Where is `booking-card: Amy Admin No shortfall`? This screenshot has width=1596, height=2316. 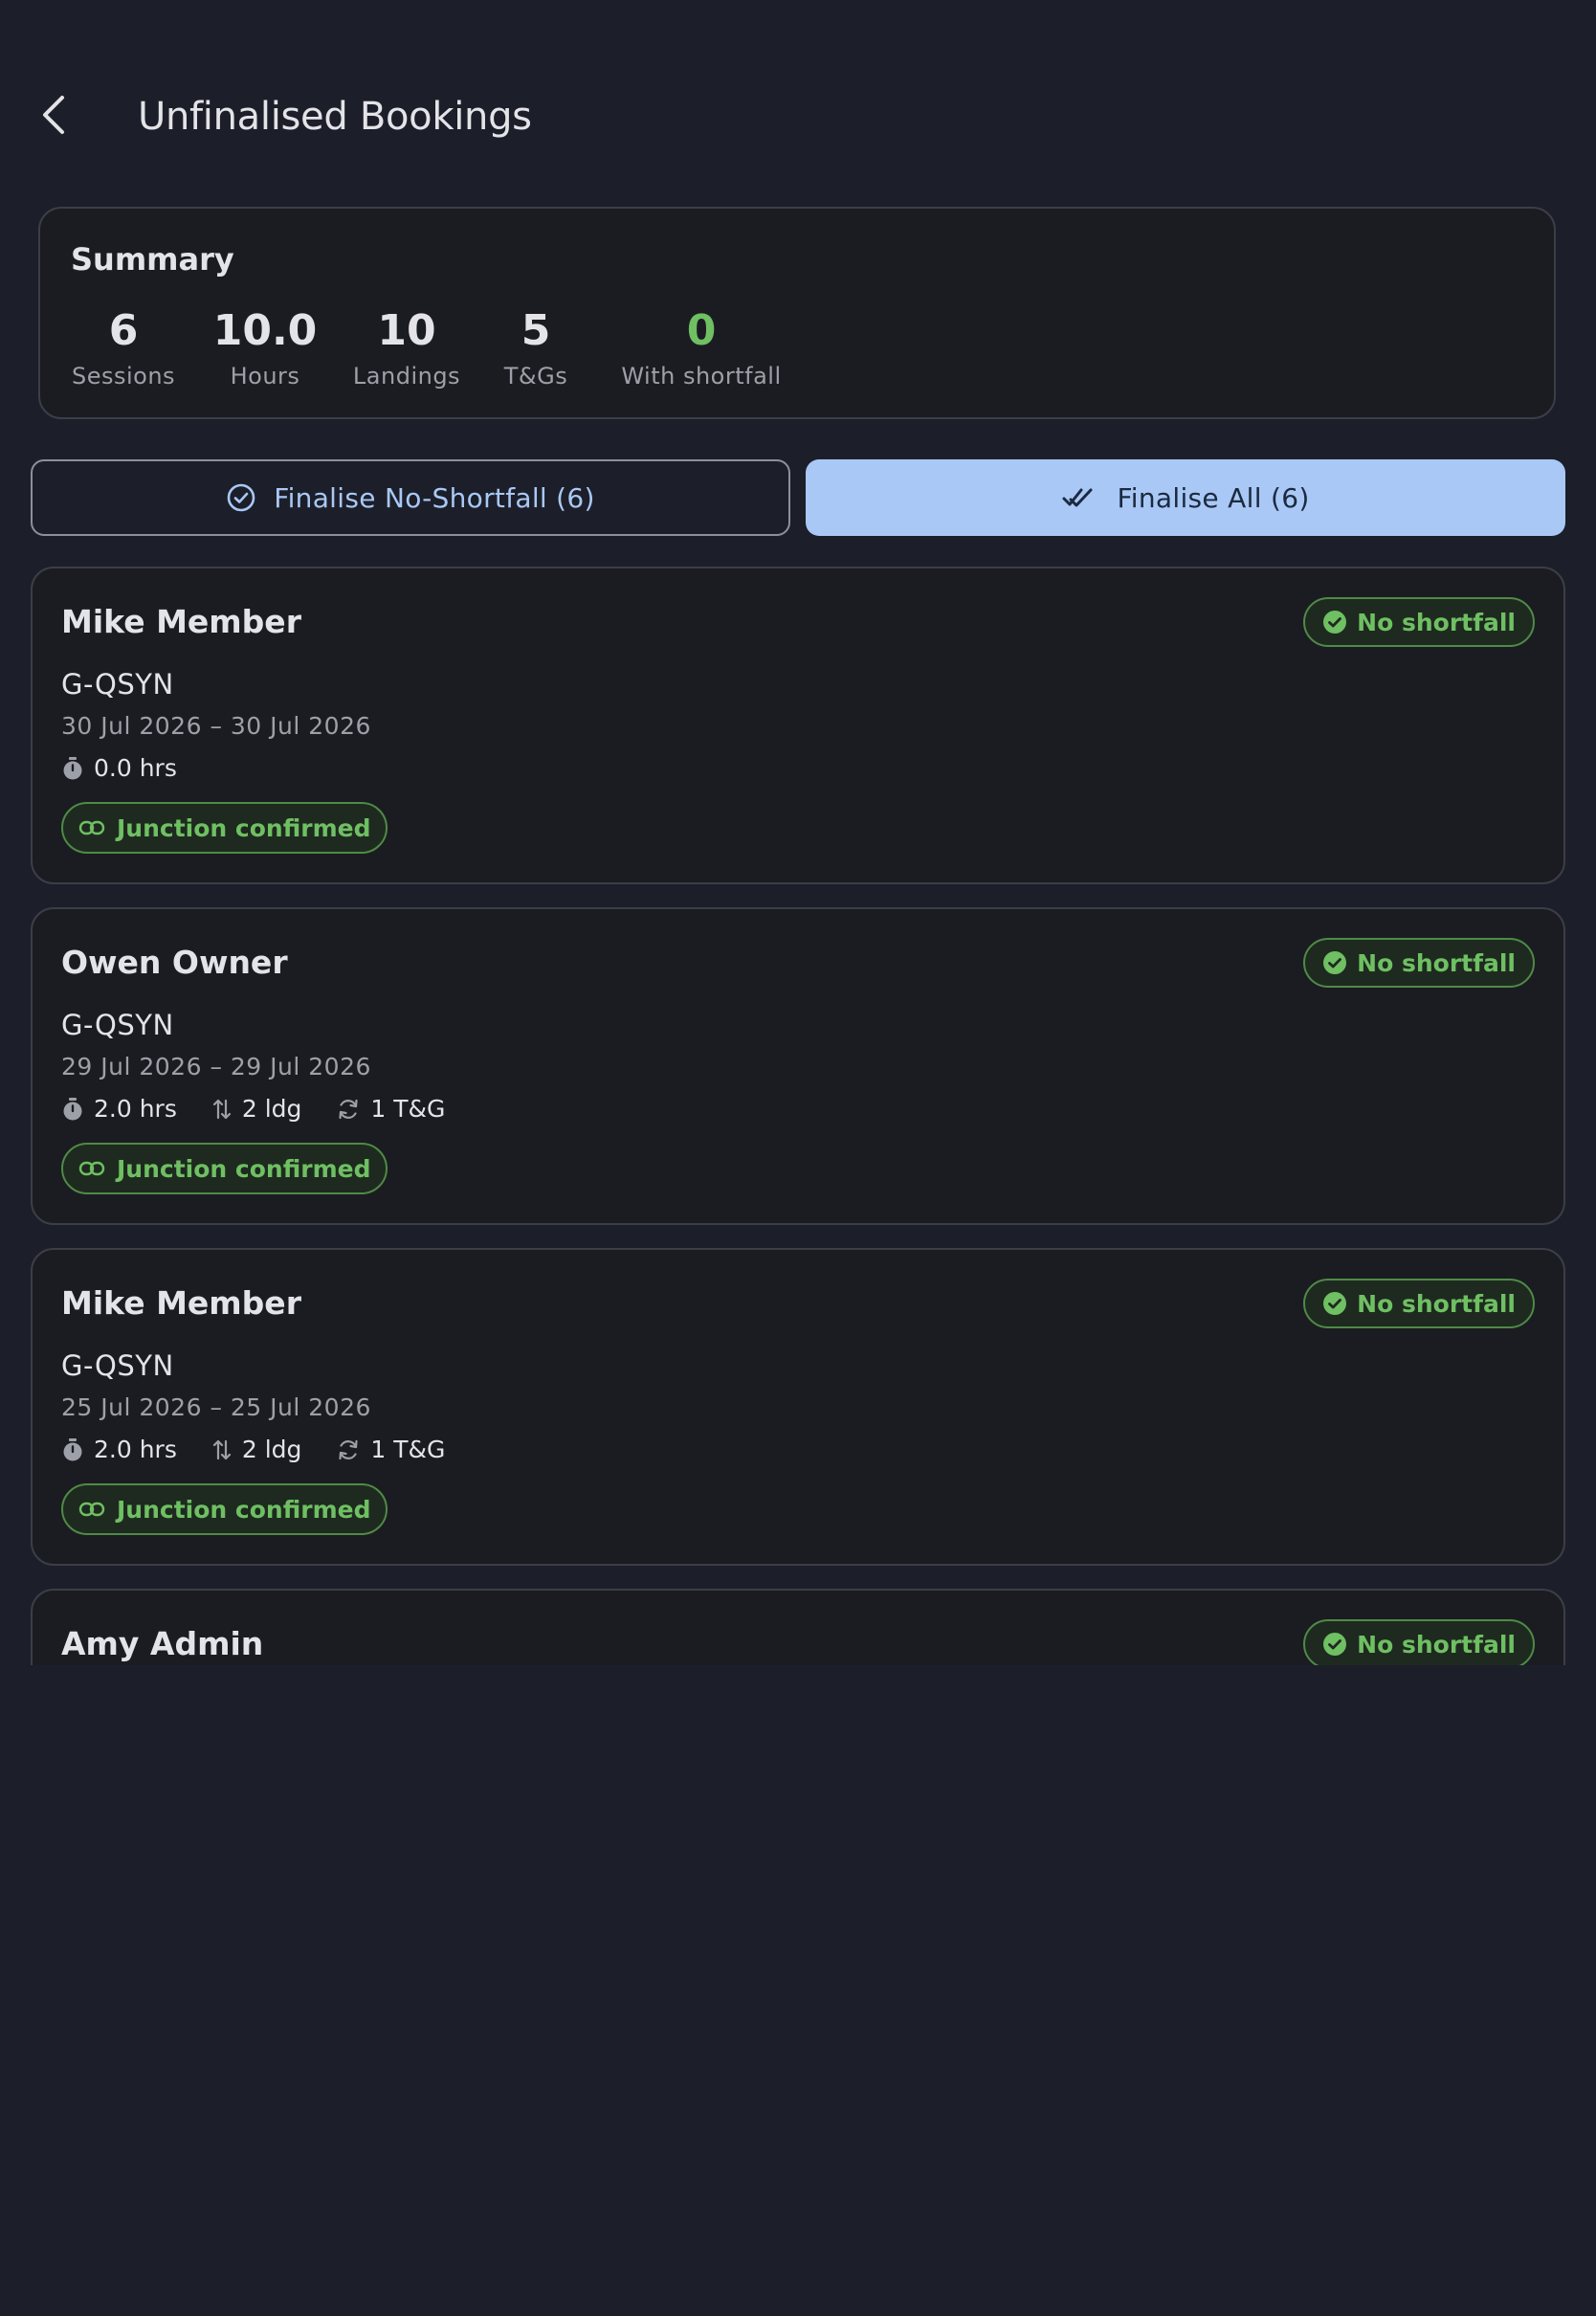 booking-card: Amy Admin No shortfall is located at coordinates (798, 1627).